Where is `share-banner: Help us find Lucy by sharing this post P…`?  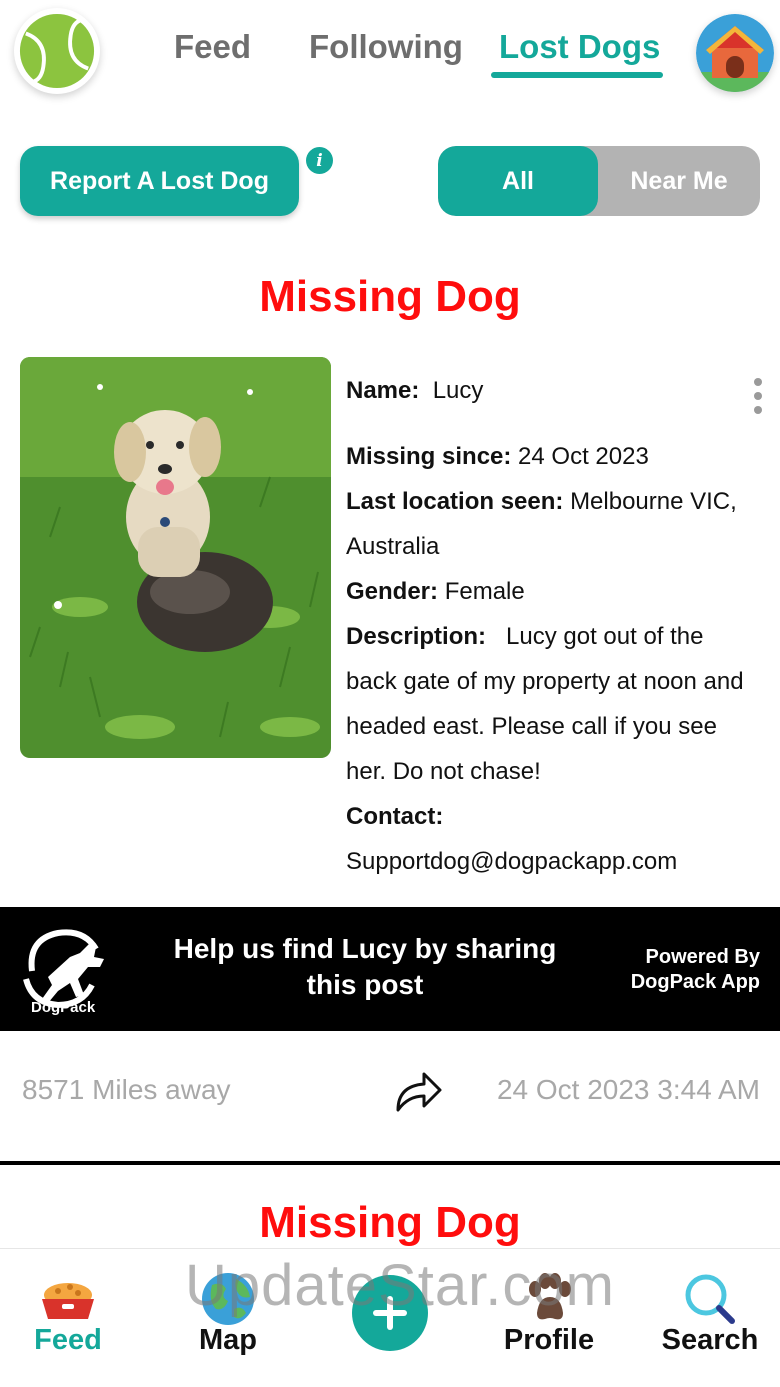 share-banner: Help us find Lucy by sharing this post P… is located at coordinates (390, 969).